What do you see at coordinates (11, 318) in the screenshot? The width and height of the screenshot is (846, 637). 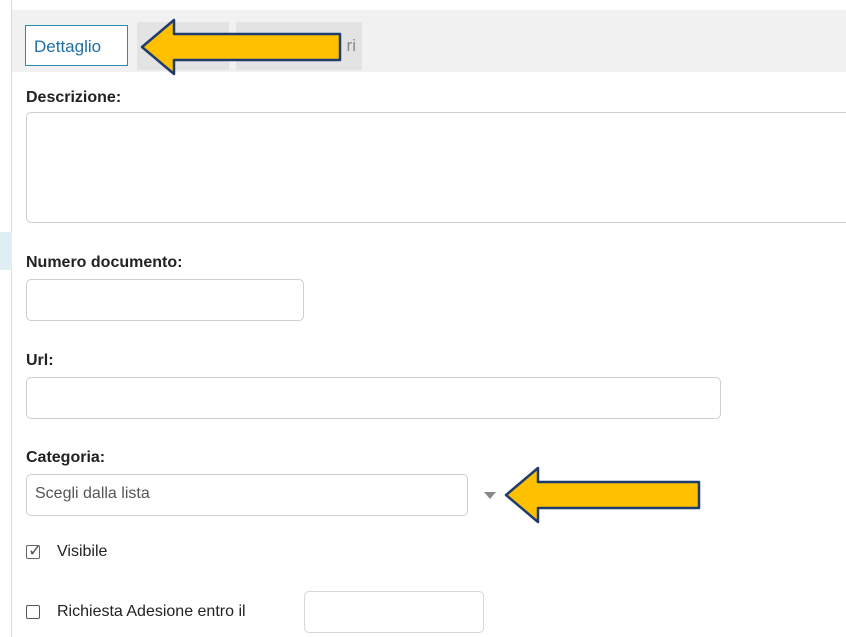 I see `left-panel-border` at bounding box center [11, 318].